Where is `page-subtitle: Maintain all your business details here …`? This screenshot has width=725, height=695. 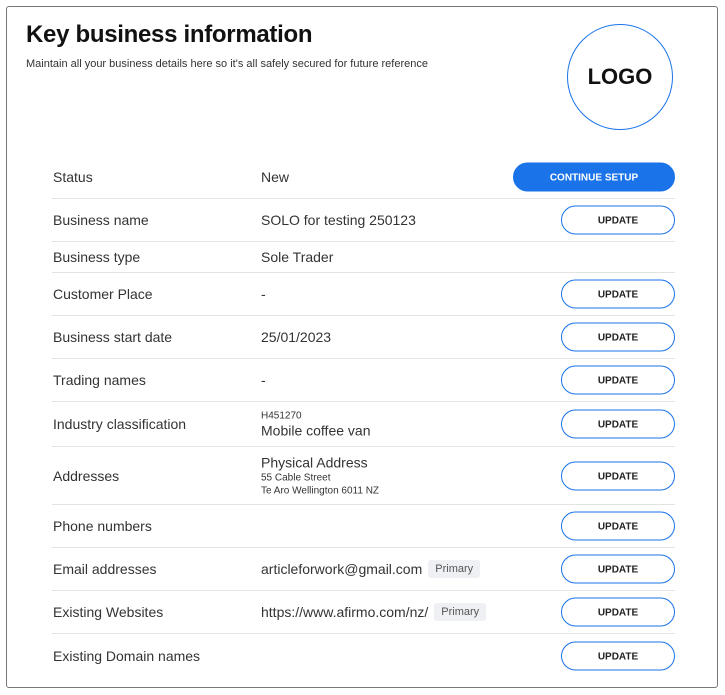
page-subtitle: Maintain all your business details here … is located at coordinates (227, 64).